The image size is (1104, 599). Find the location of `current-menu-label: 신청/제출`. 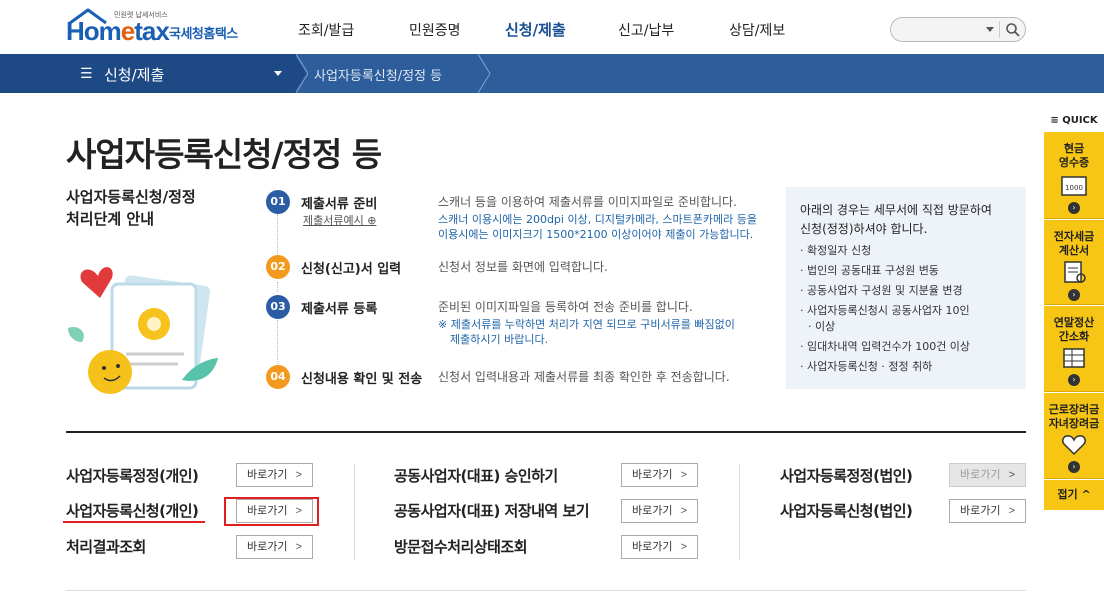

current-menu-label: 신청/제출 is located at coordinates (134, 75).